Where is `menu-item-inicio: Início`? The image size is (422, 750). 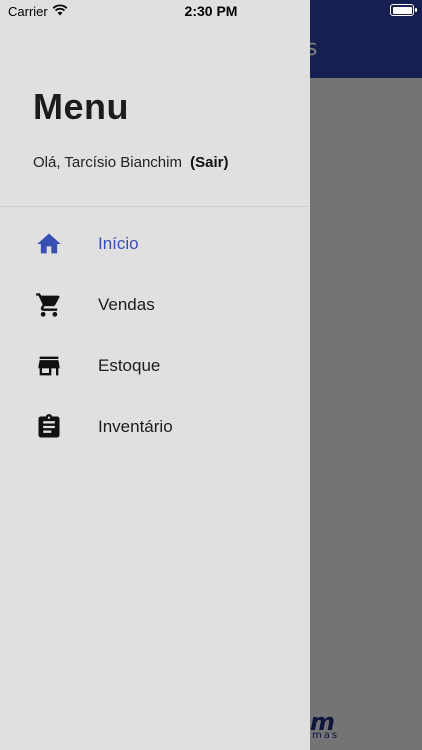 menu-item-inicio: Início is located at coordinates (155, 244).